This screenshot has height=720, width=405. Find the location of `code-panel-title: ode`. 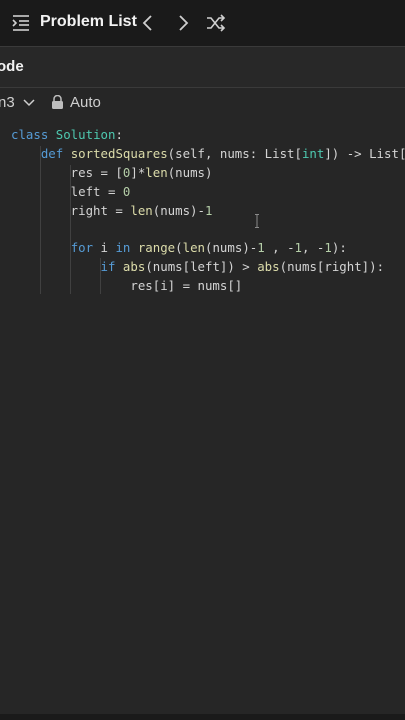

code-panel-title: ode is located at coordinates (12, 66).